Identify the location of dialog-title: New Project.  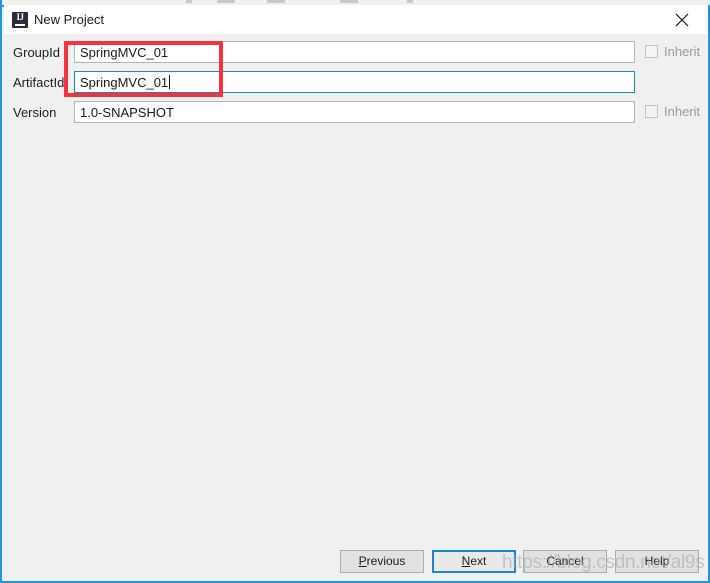
(69, 19).